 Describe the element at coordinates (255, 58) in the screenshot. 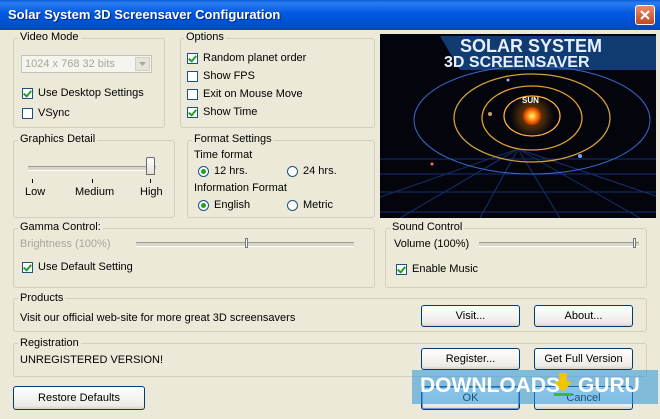

I see `random-planet-order-label: Random planet order` at that location.